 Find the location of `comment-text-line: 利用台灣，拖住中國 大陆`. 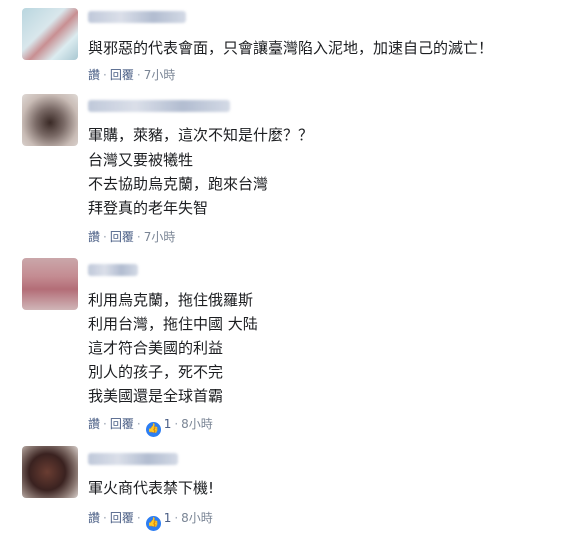

comment-text-line: 利用台灣，拖住中國 大陆 is located at coordinates (173, 324).